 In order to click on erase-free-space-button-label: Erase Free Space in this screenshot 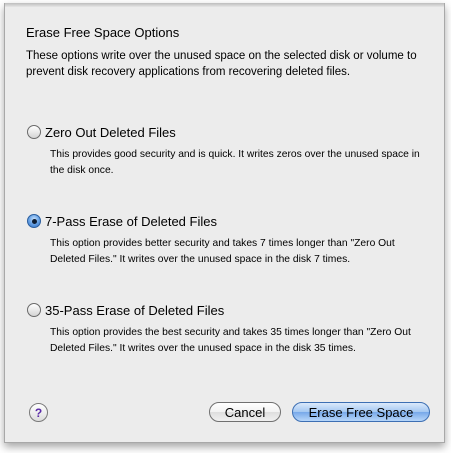, I will do `click(361, 412)`.